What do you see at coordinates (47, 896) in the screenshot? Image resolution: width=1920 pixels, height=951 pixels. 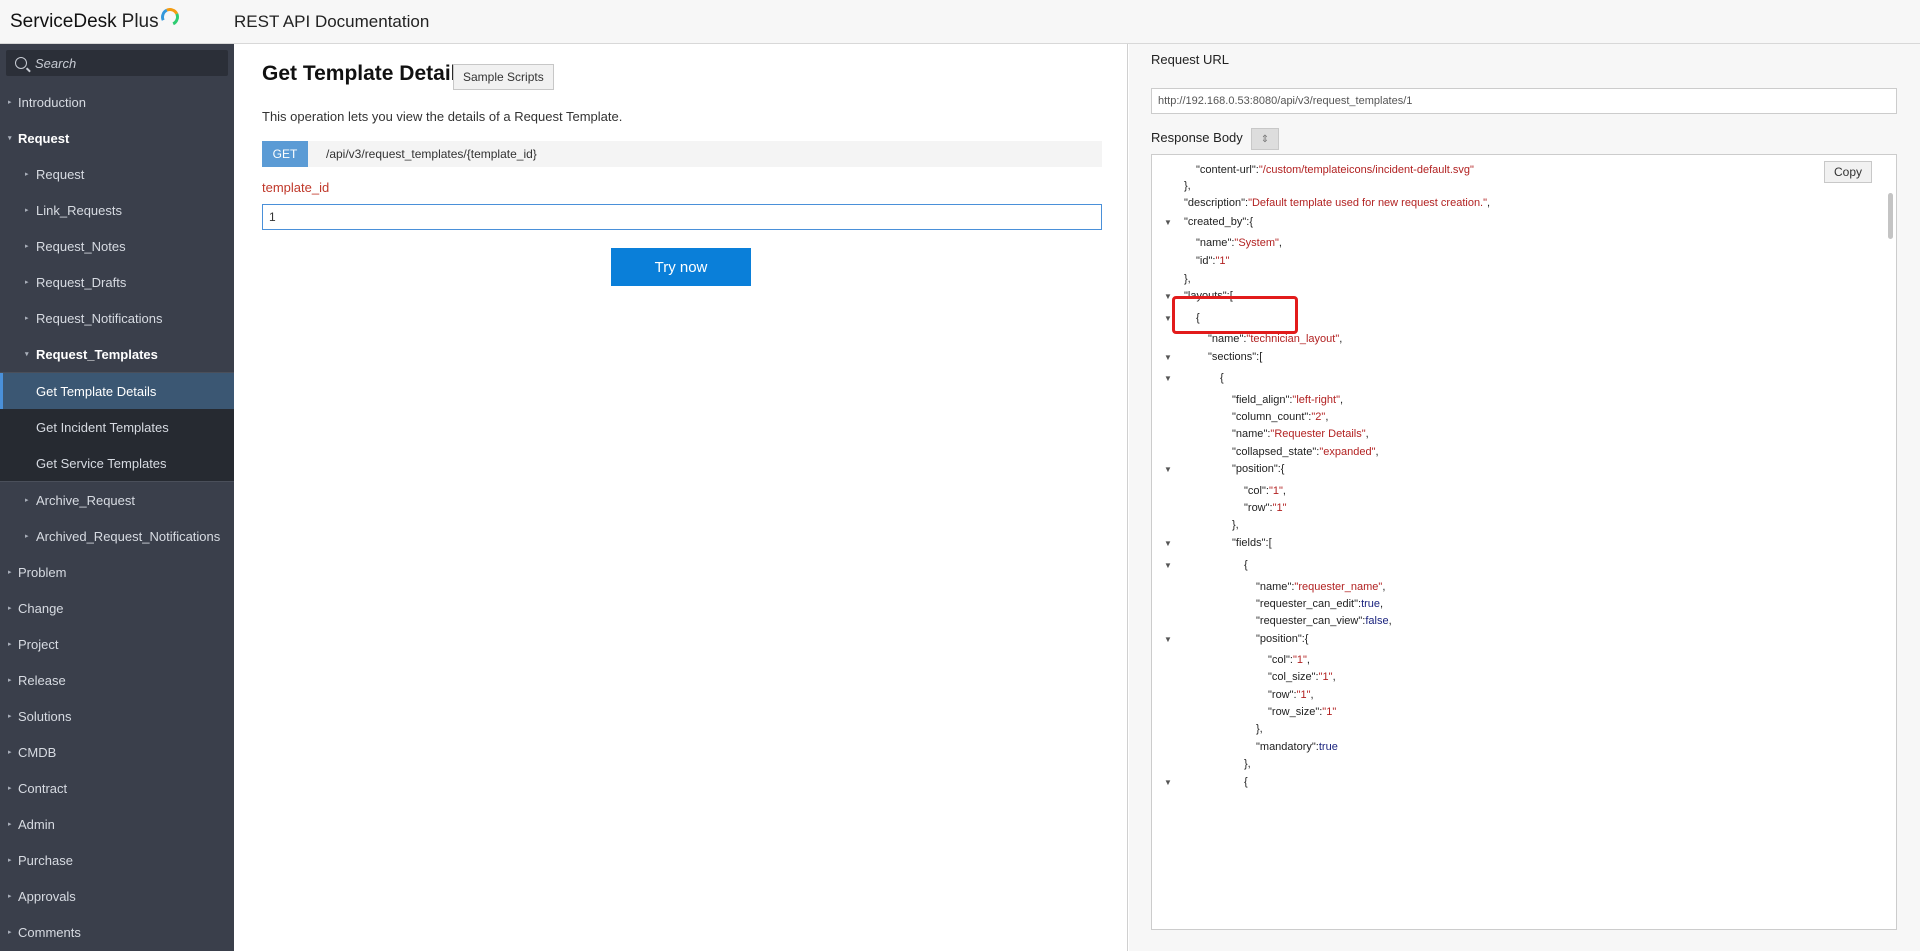 I see `sidebar-item-label: Approvals` at bounding box center [47, 896].